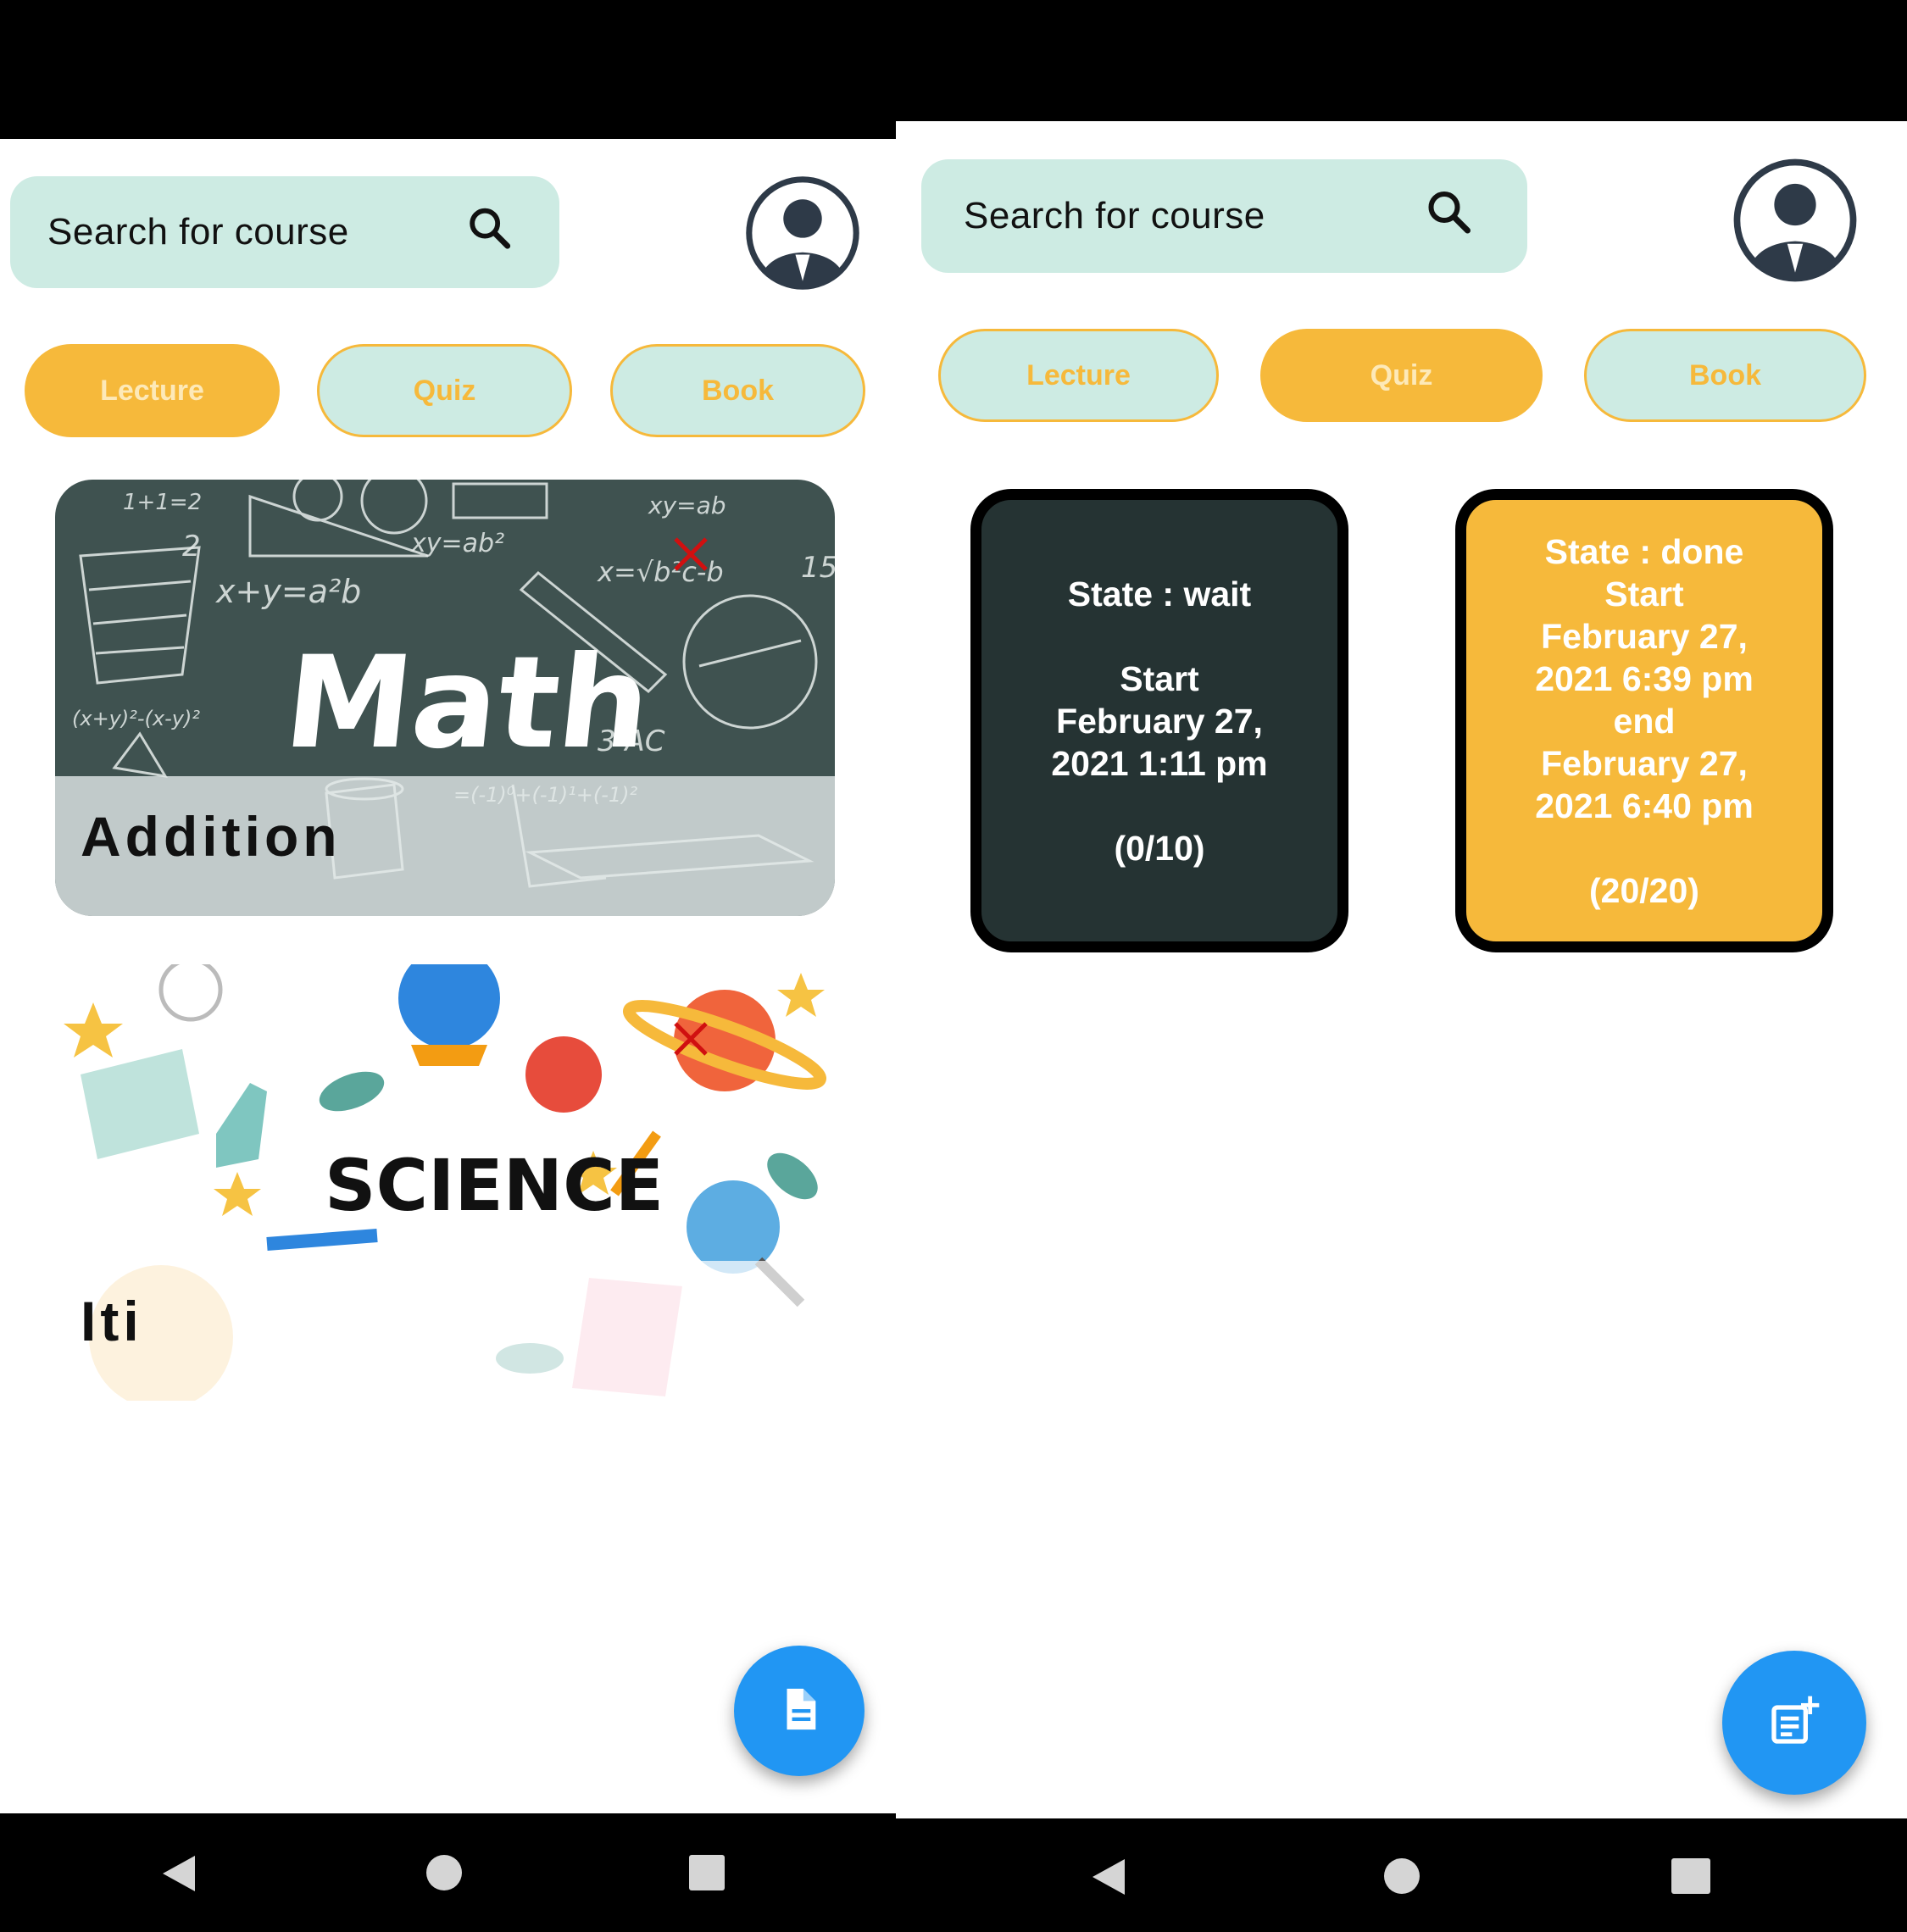  Describe the element at coordinates (494, 1185) in the screenshot. I see `thumb-science-text: SCIENCE` at that location.